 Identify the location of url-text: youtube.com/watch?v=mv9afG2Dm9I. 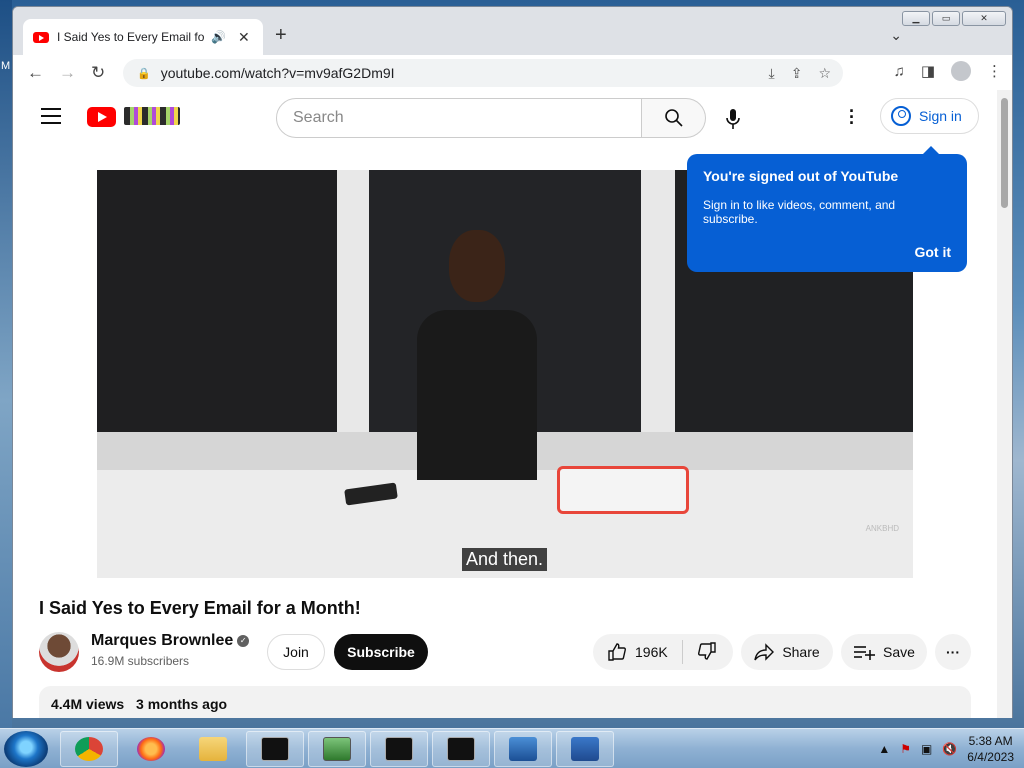
(277, 73).